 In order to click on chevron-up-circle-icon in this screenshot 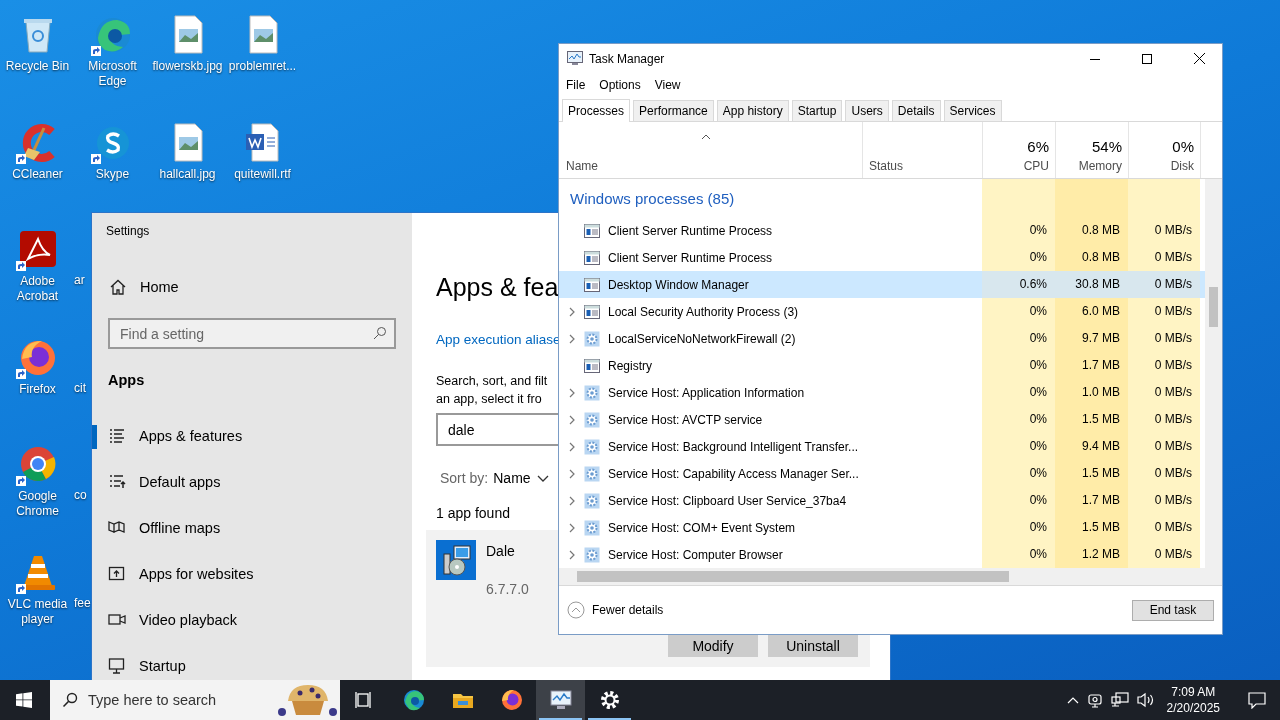, I will do `click(576, 610)`.